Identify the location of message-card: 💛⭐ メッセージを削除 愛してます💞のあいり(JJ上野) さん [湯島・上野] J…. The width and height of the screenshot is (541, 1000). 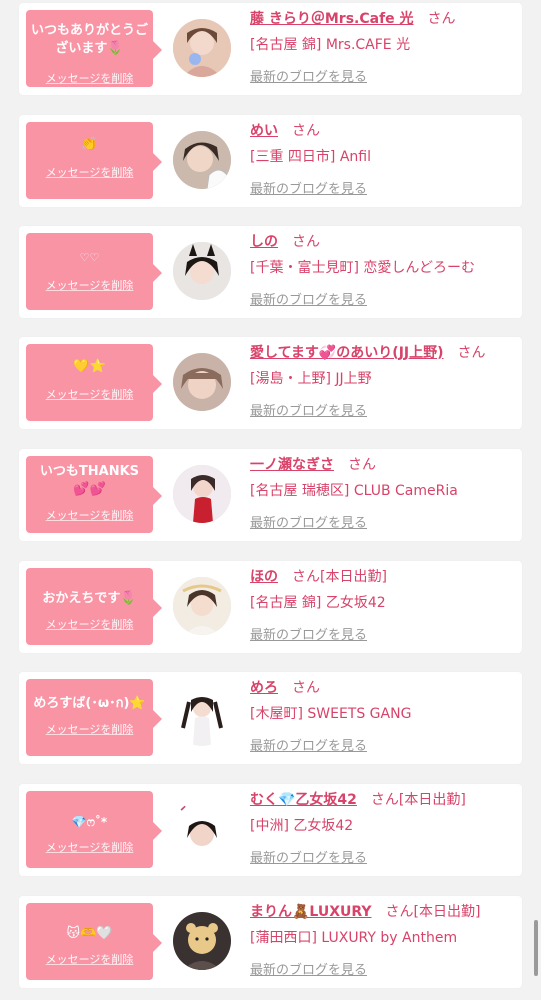
(270, 383).